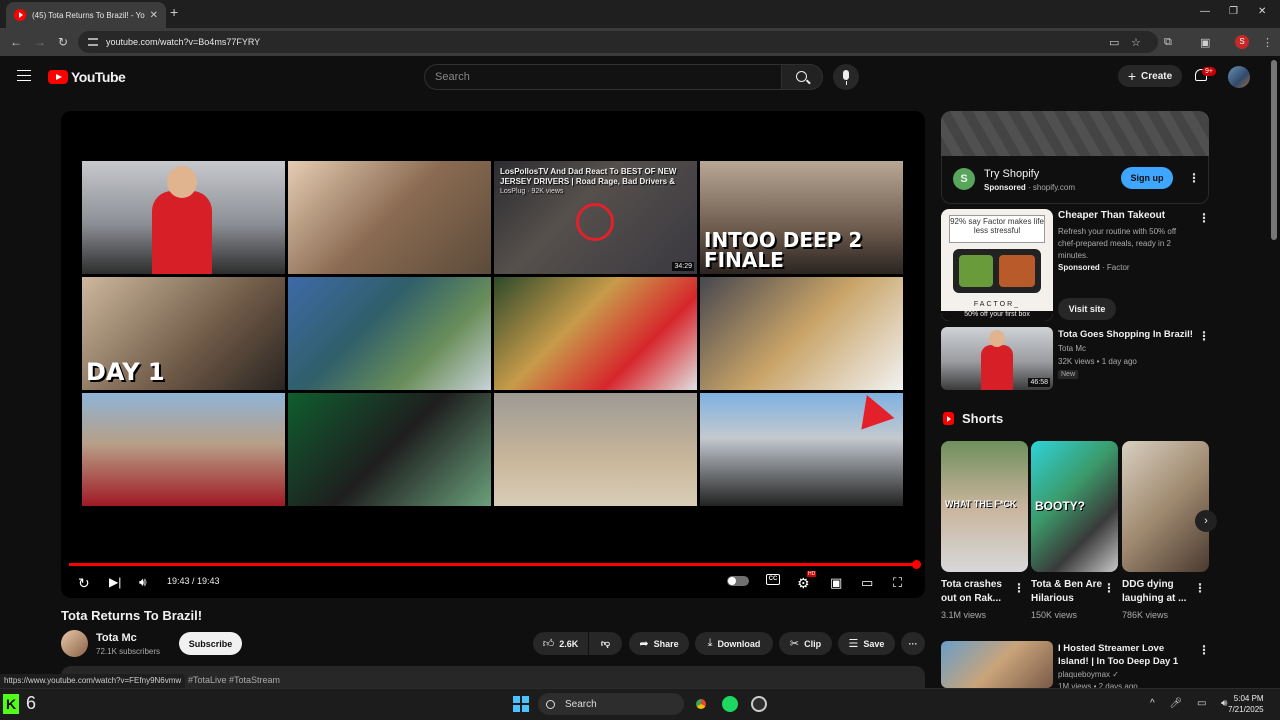 The width and height of the screenshot is (1280, 720). Describe the element at coordinates (1233, 11) in the screenshot. I see `restore-icon: ❐` at that location.